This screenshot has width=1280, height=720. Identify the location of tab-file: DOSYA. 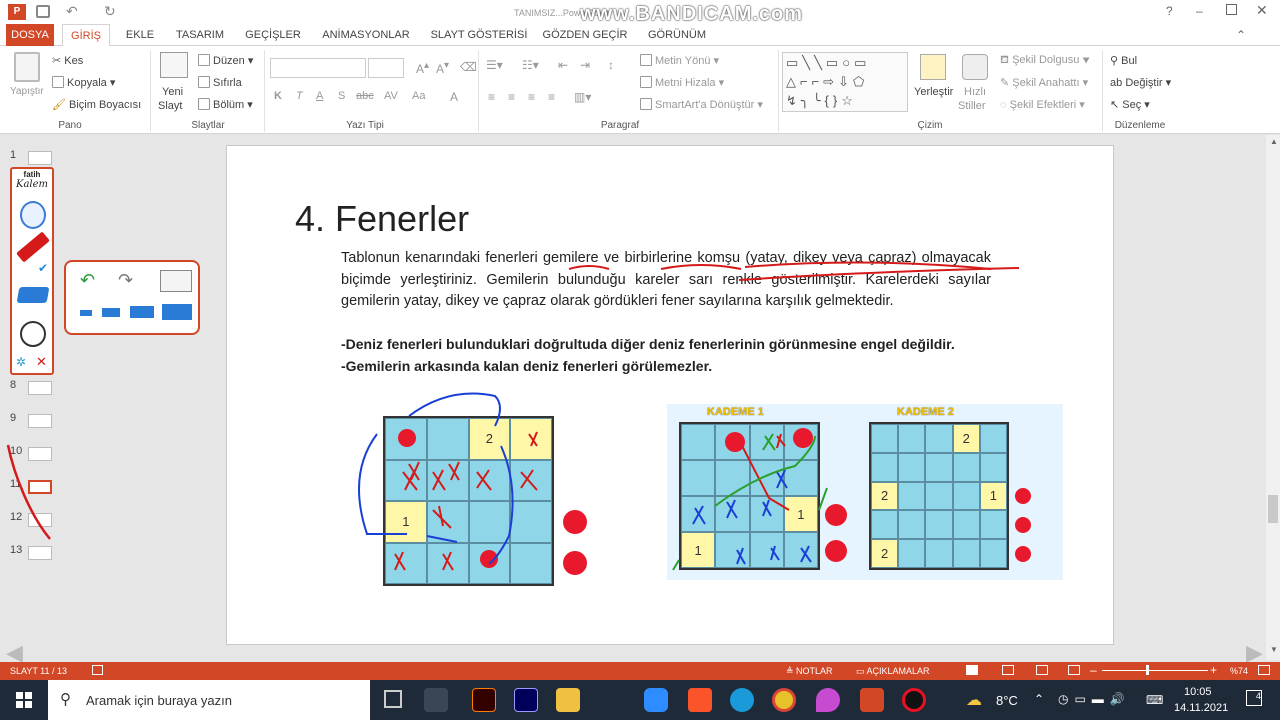
(30, 35).